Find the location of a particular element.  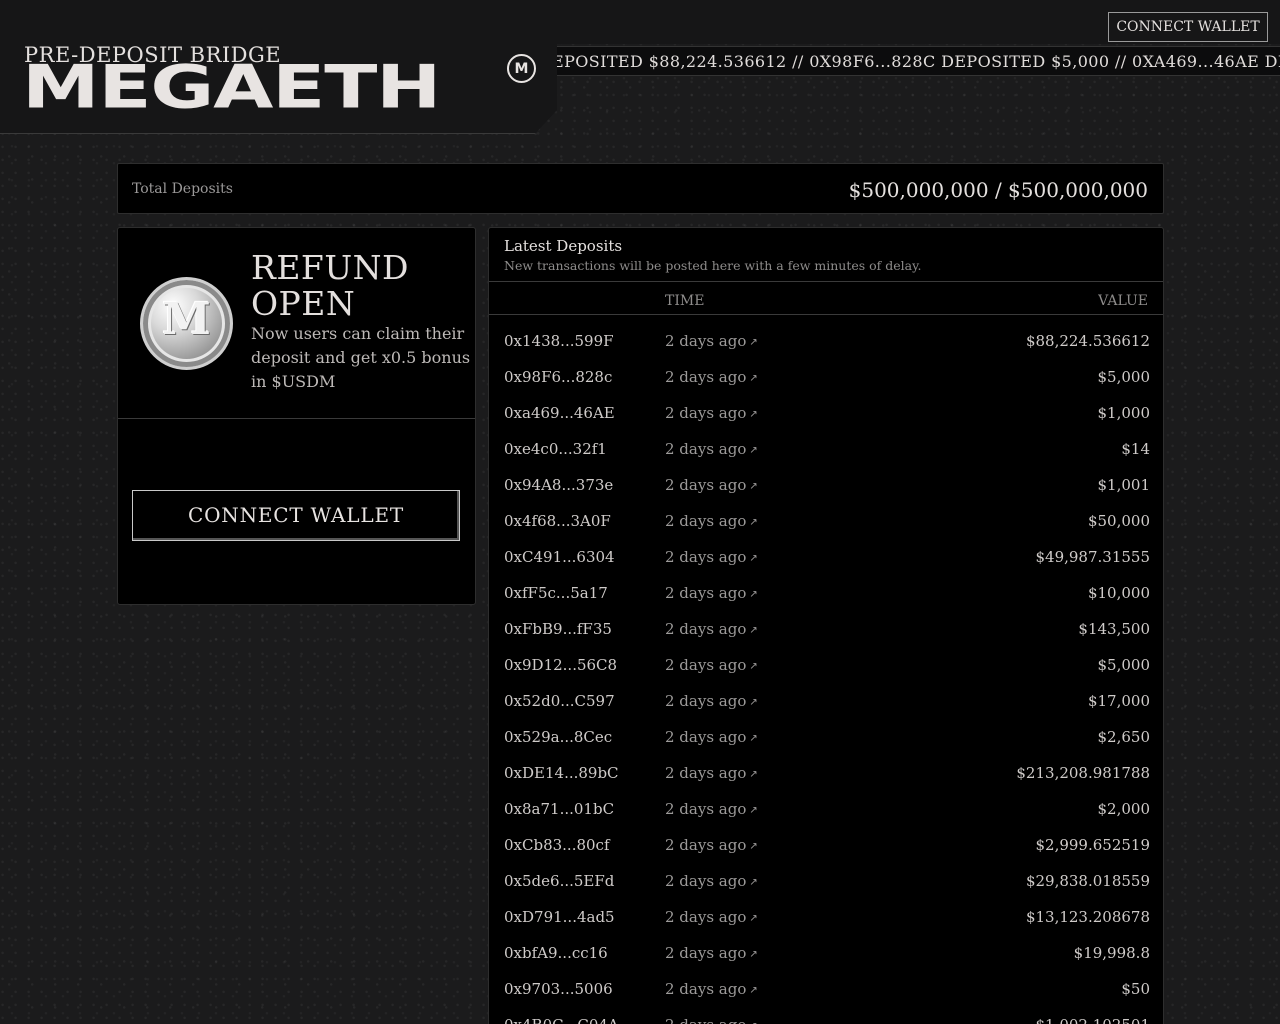

table-row: 0xa469...46AE 2 days ago ↗ $1,000 is located at coordinates (826, 413).